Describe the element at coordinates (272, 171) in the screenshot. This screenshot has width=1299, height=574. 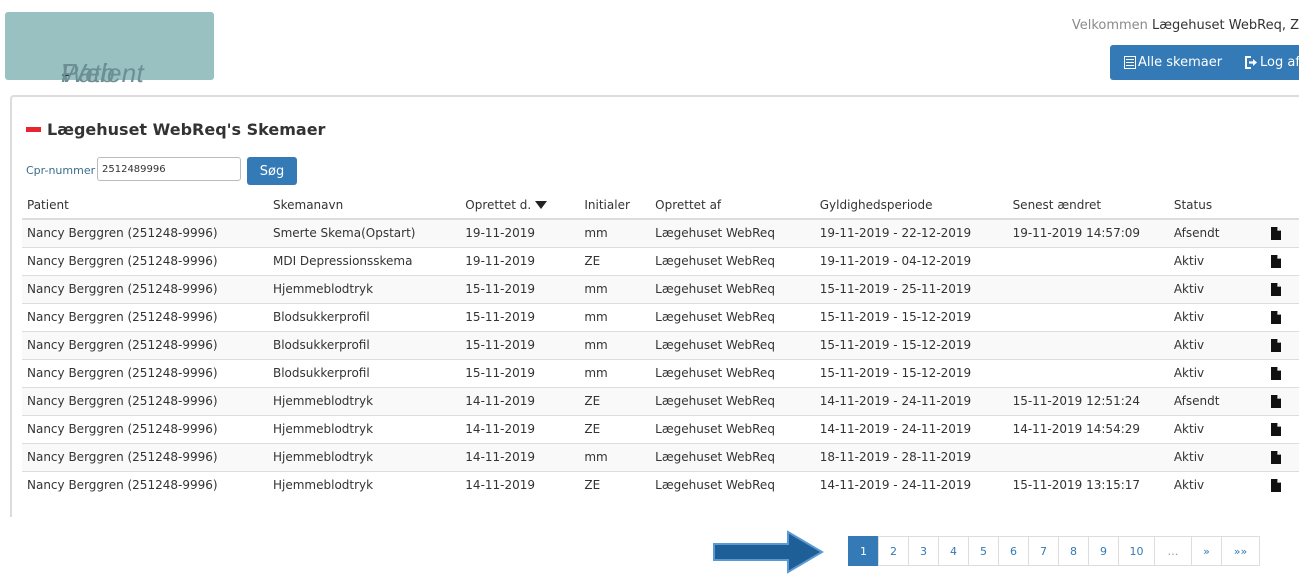
I see `search-button: Søg` at that location.